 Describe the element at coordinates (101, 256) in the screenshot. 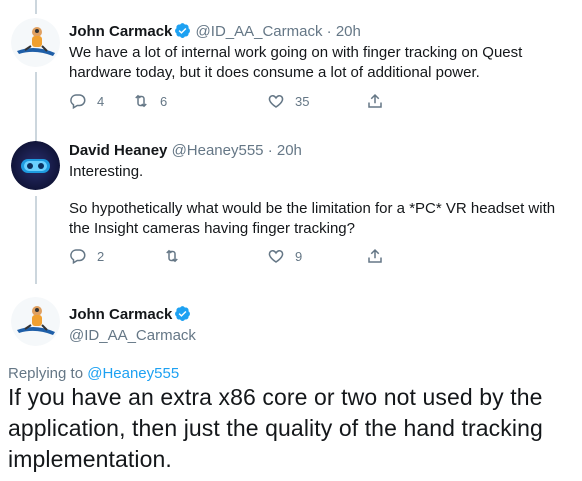

I see `reply-count: 2` at that location.